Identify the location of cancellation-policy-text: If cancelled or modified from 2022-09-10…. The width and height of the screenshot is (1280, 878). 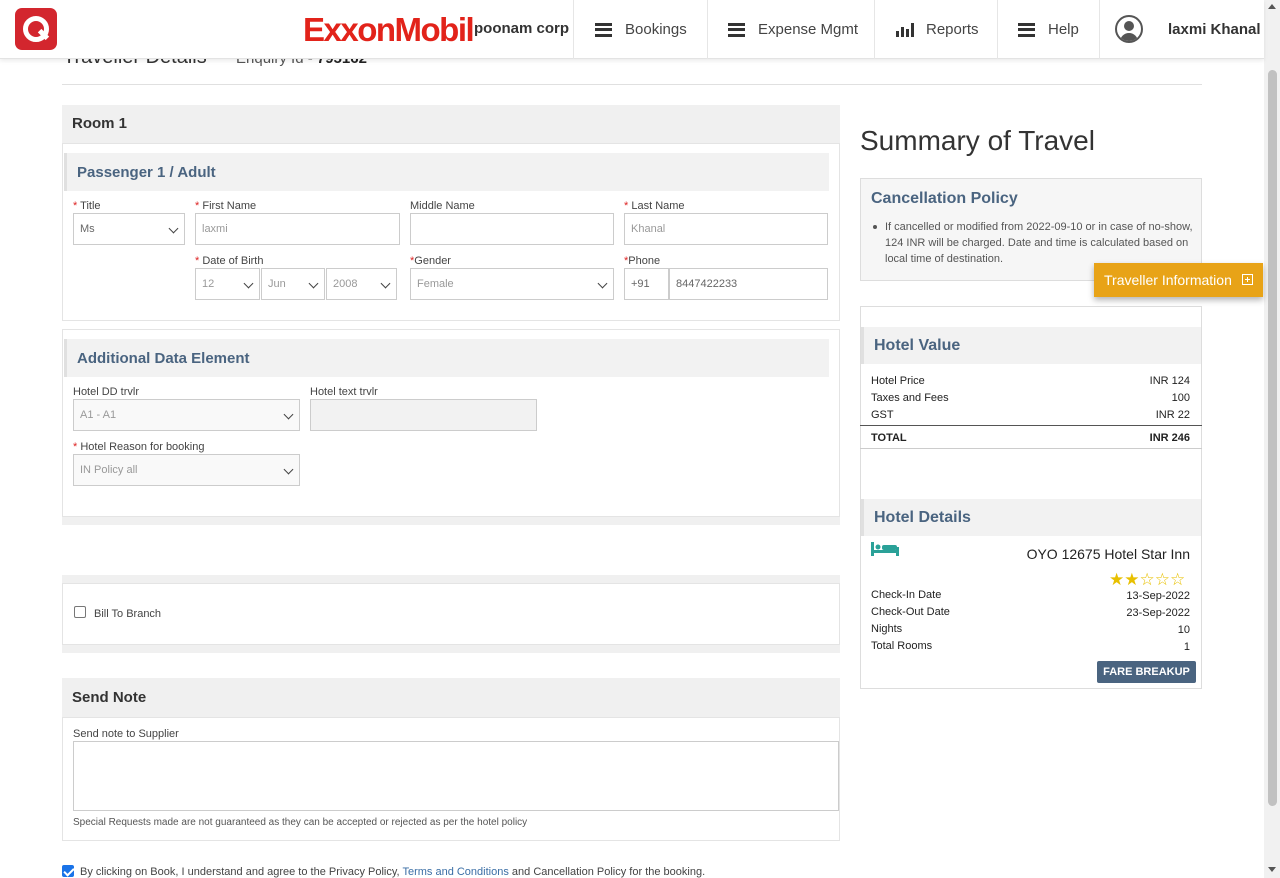
(1039, 243).